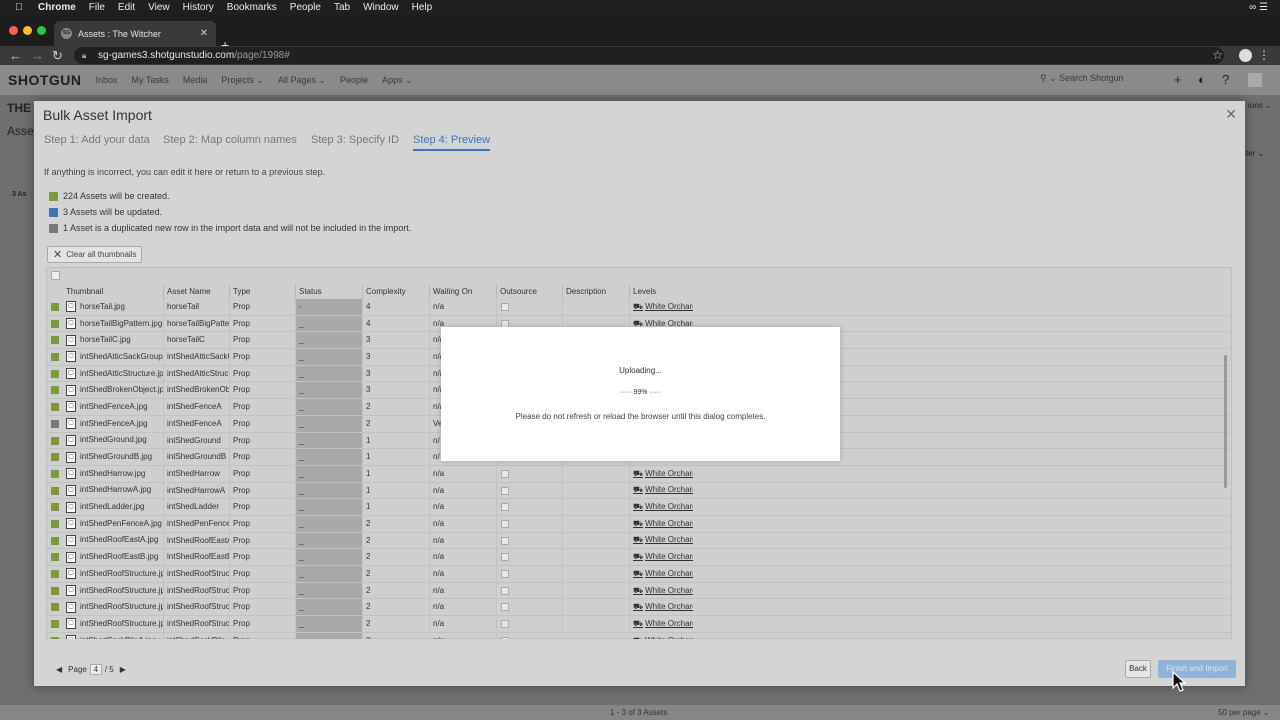 Image resolution: width=1280 pixels, height=720 pixels. Describe the element at coordinates (113, 407) in the screenshot. I see `thumbnail-cell: ▢ intShedFenceA.jpg` at that location.